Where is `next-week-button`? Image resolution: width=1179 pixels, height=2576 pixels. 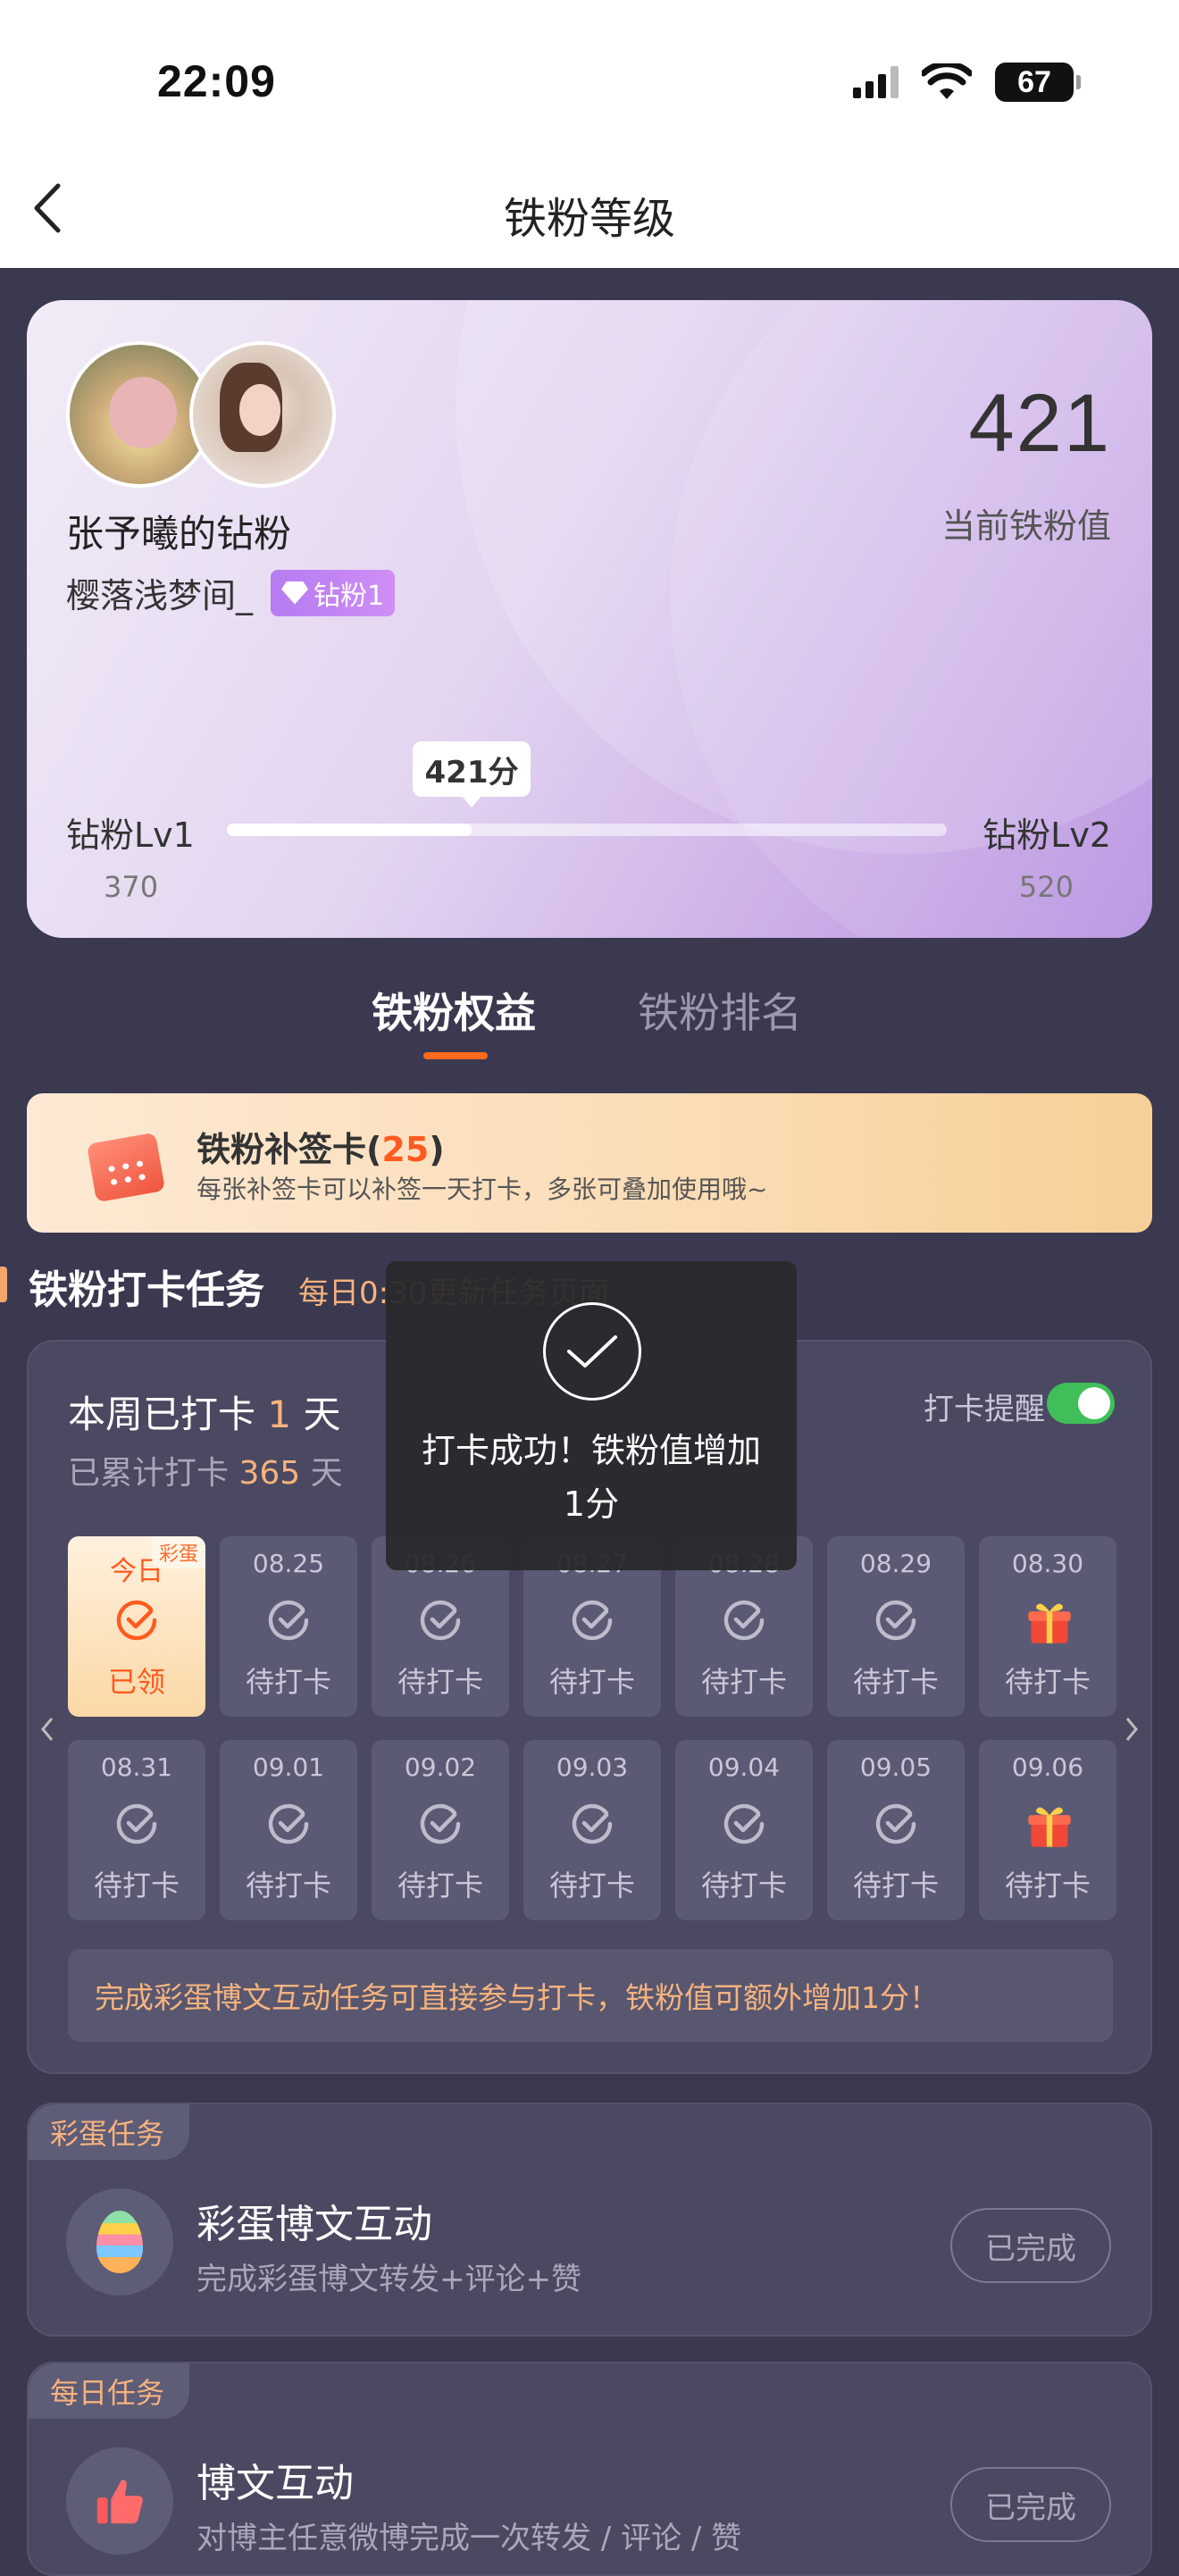 next-week-button is located at coordinates (1131, 1729).